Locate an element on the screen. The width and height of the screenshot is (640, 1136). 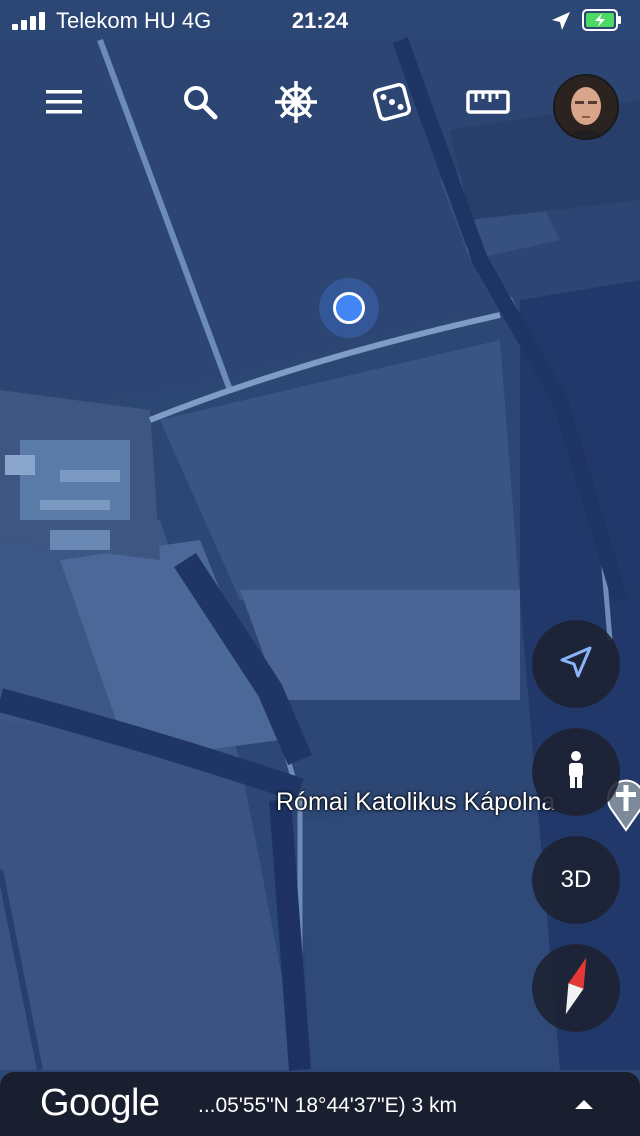
3d-view-button: 3D is located at coordinates (576, 880).